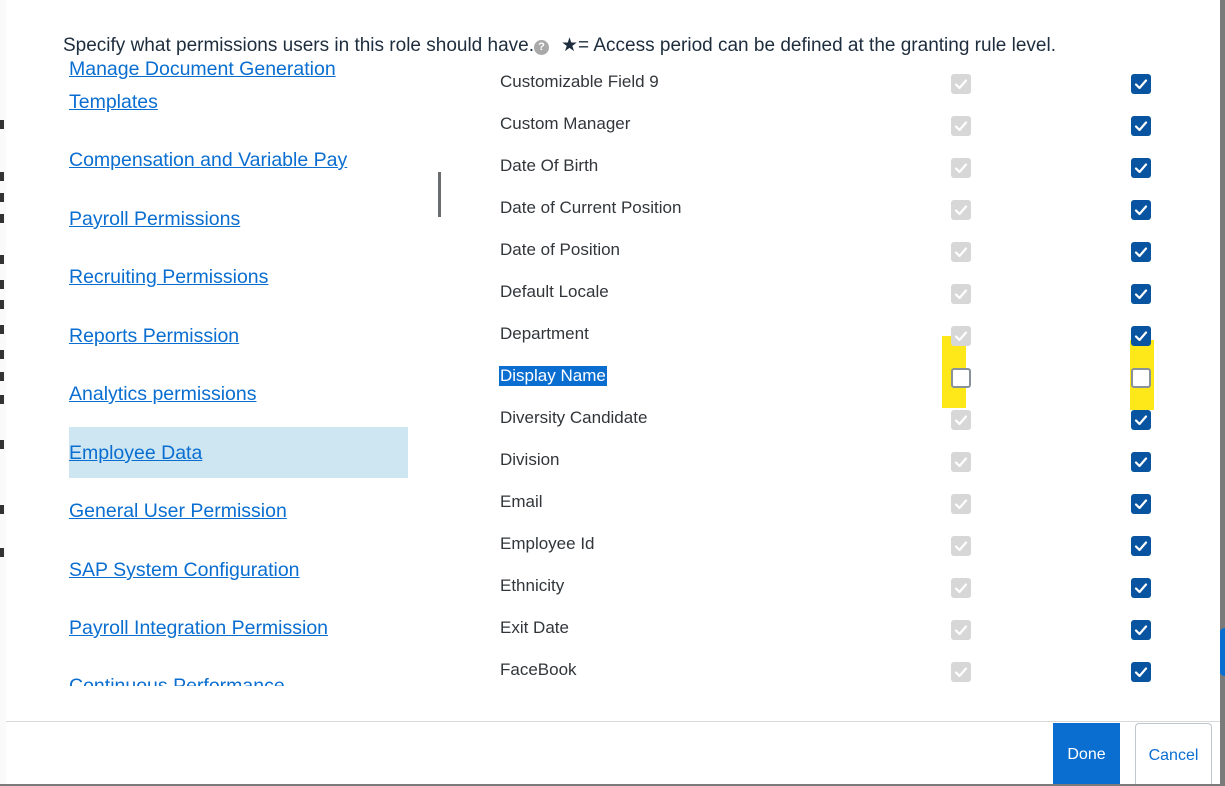 The width and height of the screenshot is (1225, 786). I want to click on field-row: FaceBook, so click(850, 673).